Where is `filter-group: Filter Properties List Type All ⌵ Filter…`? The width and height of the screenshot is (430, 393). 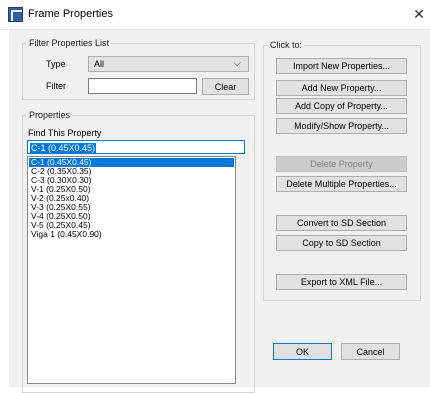
filter-group: Filter Properties List Type All ⌵ Filter… is located at coordinates (138, 69).